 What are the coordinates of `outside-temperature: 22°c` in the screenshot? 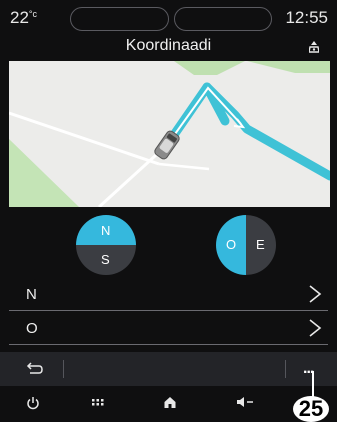 It's located at (23, 18).